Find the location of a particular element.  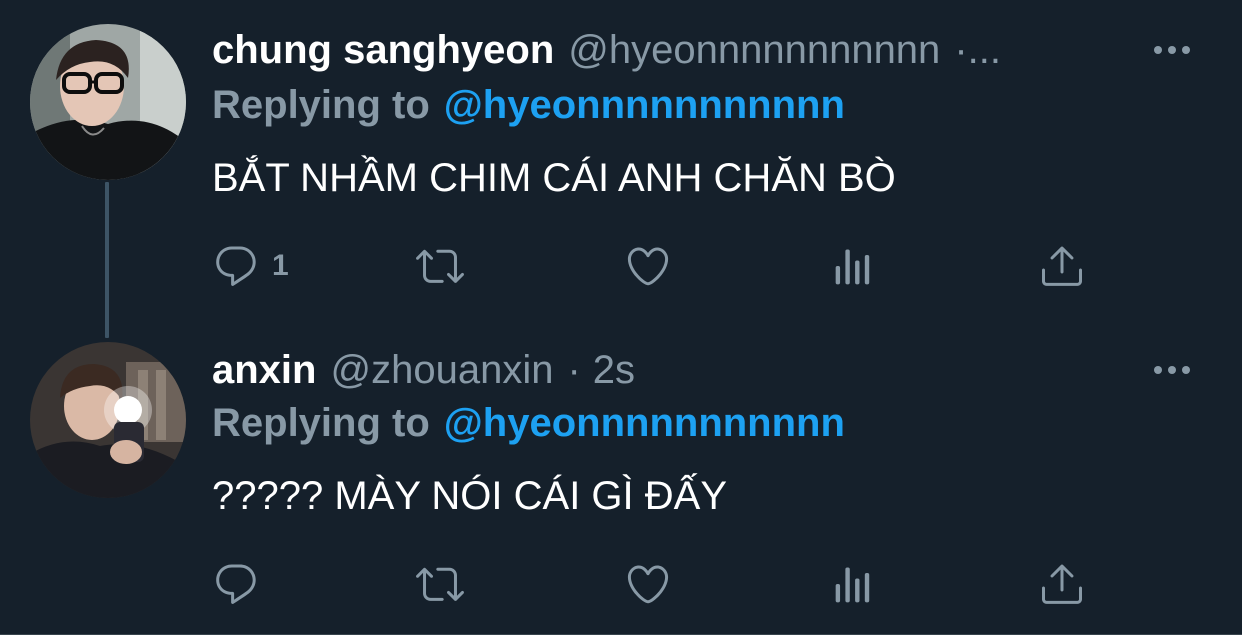

reply-count: 1 is located at coordinates (280, 265).